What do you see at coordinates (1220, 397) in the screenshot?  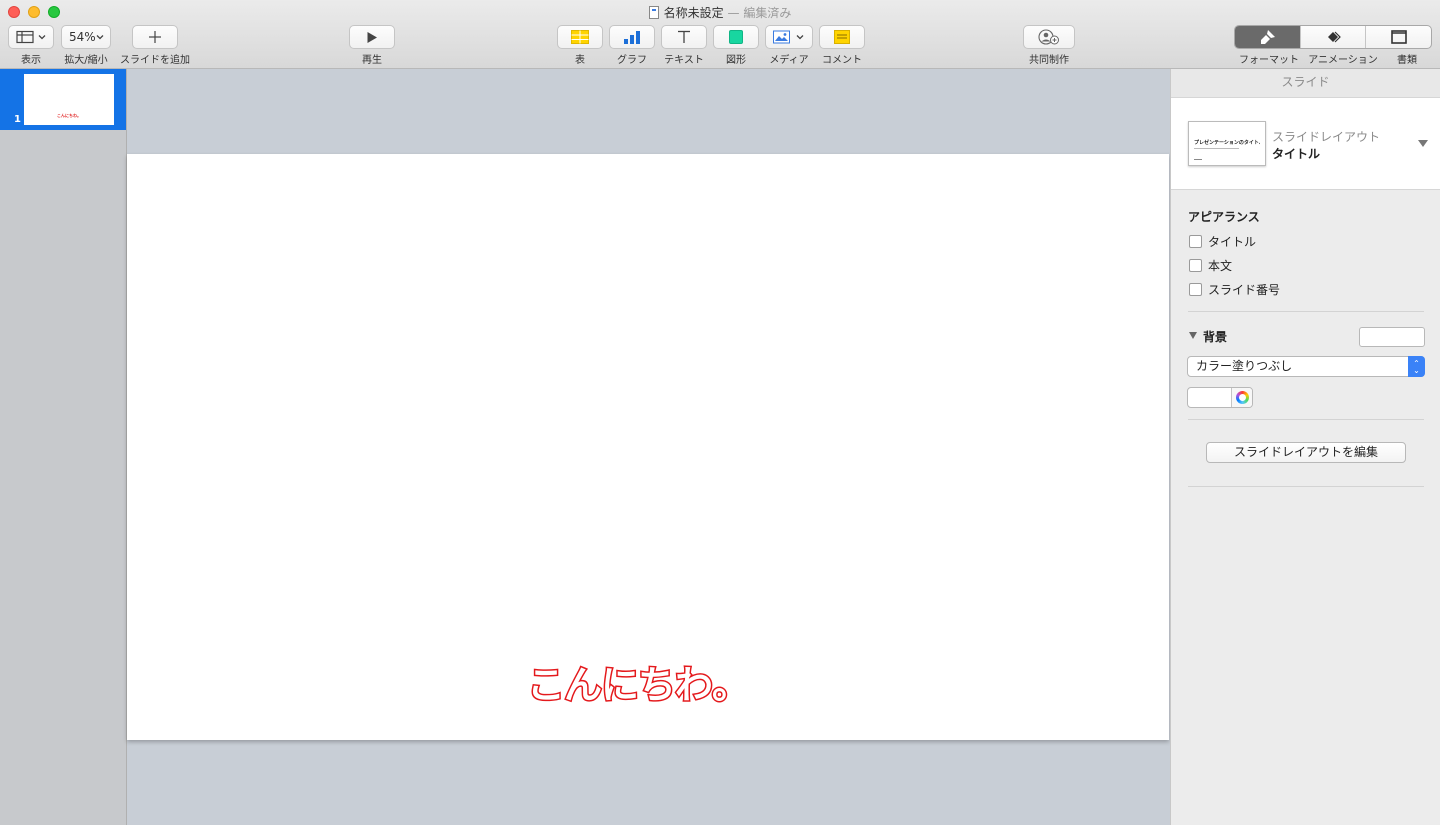 I see `background-color-well` at bounding box center [1220, 397].